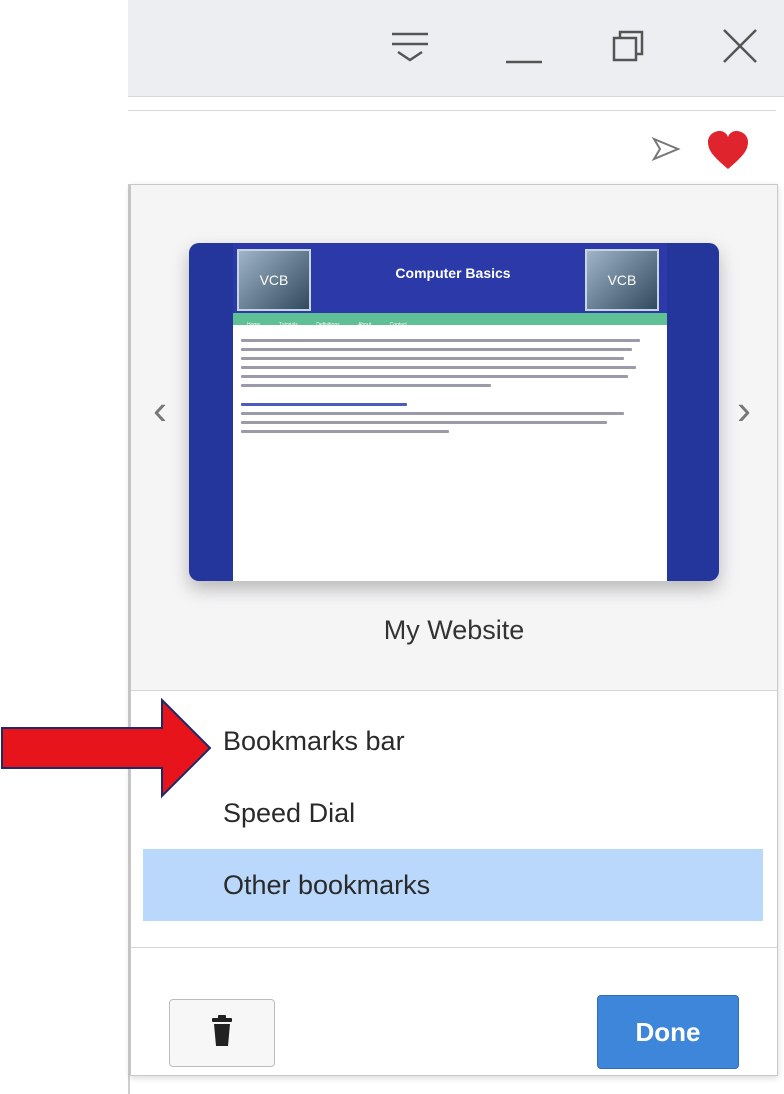 The image size is (784, 1094). I want to click on thumbnail-nav-link: Tutorials, so click(288, 325).